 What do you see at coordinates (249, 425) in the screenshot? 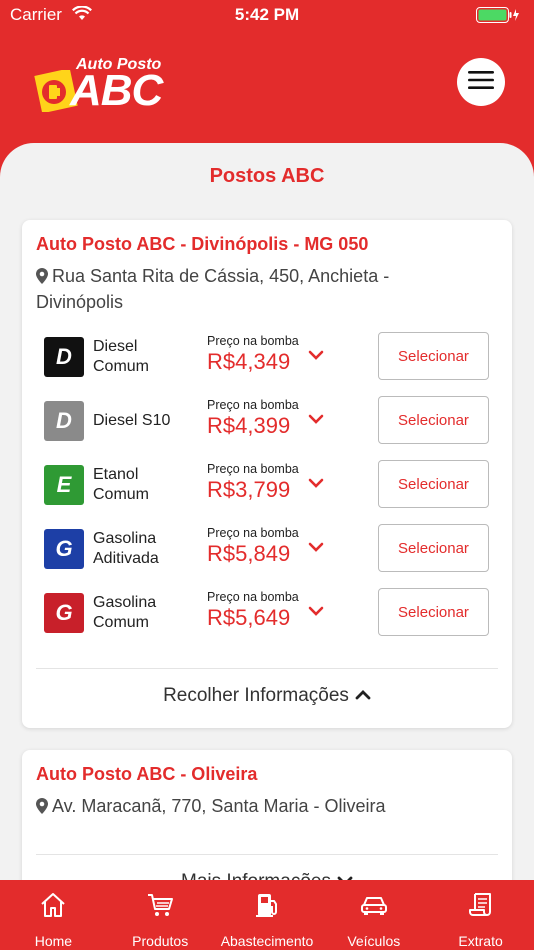
I see `price-value: R$4,399` at bounding box center [249, 425].